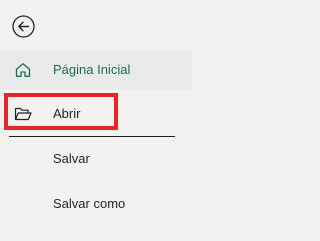  What do you see at coordinates (23, 114) in the screenshot?
I see `folder-open-icon` at bounding box center [23, 114].